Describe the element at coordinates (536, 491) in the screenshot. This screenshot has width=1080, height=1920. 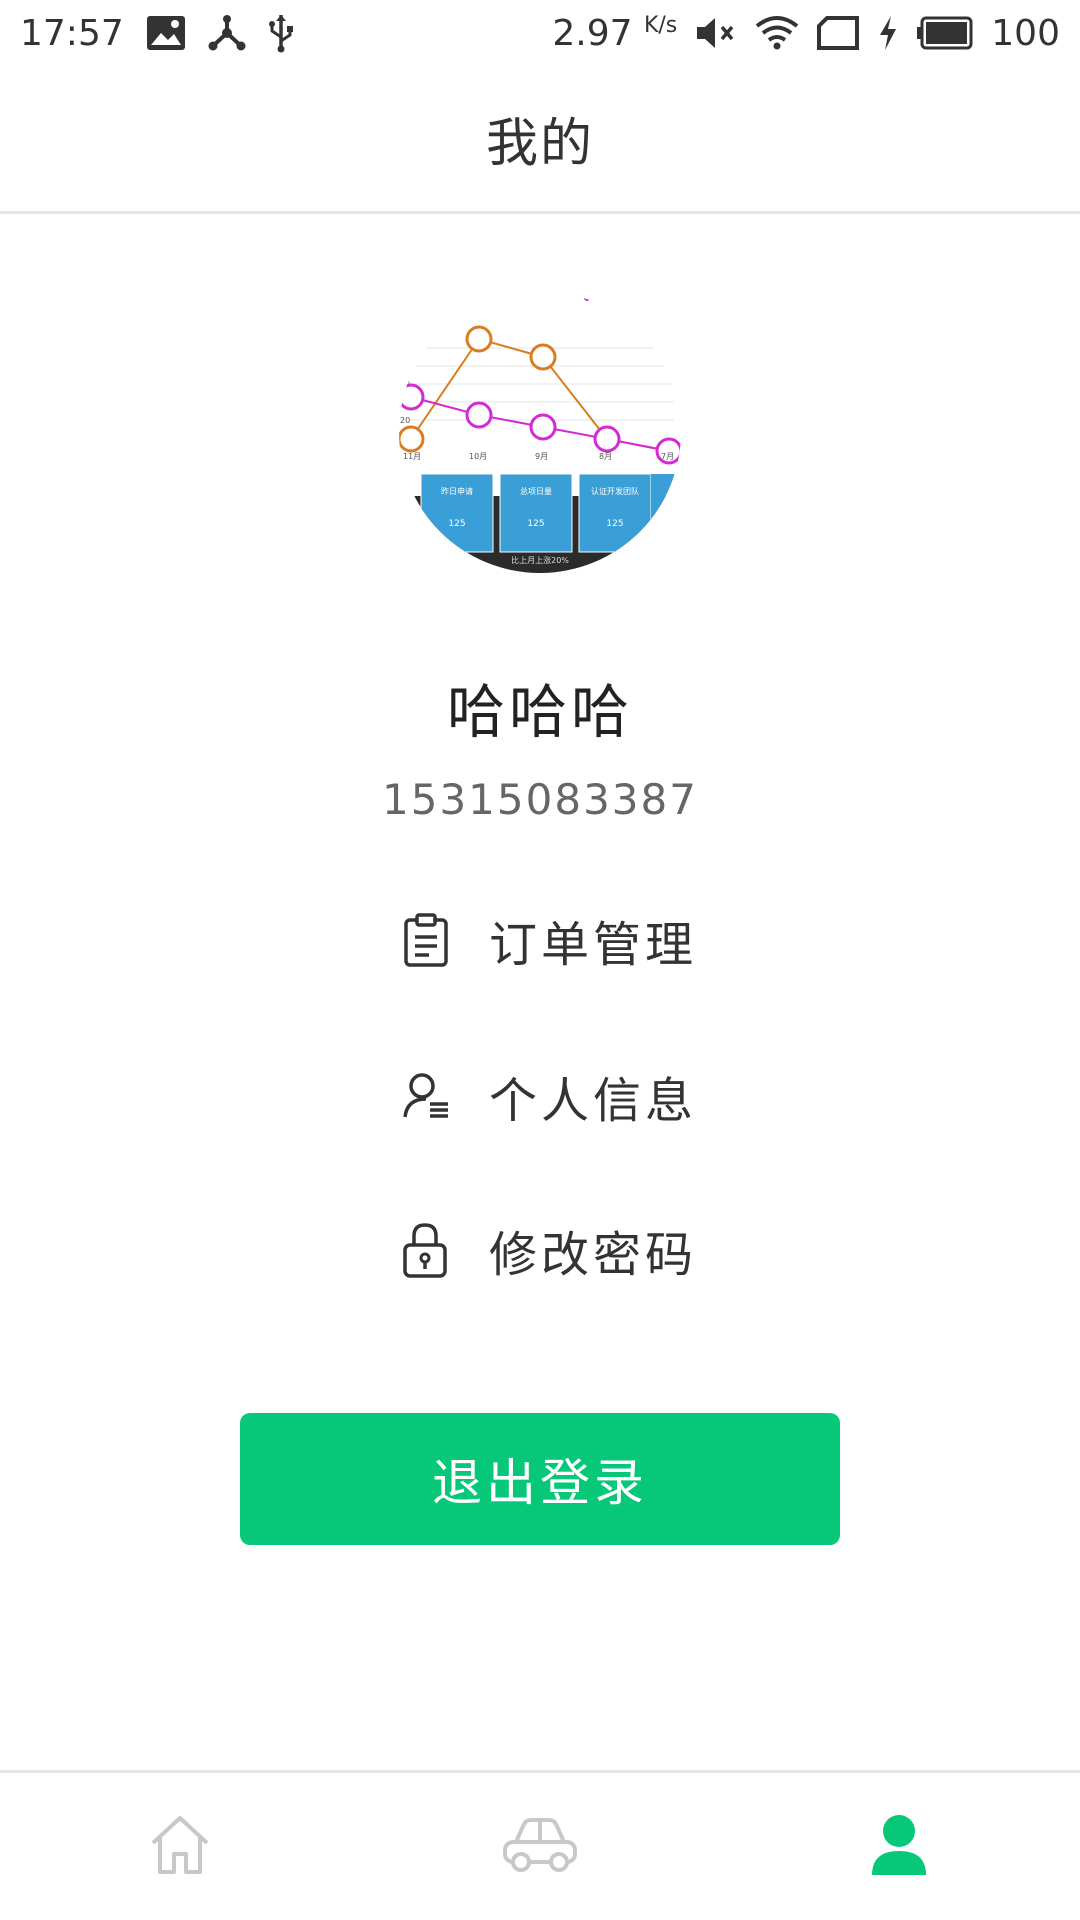
I see `avatar-card-label-1: 总项日量` at that location.